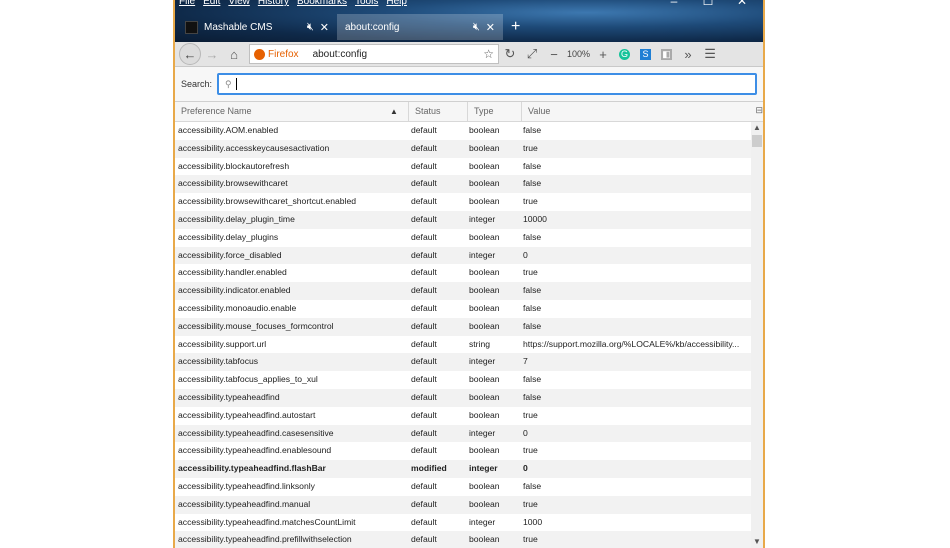  Describe the element at coordinates (212, 54) in the screenshot. I see `forward-icon: →` at that location.